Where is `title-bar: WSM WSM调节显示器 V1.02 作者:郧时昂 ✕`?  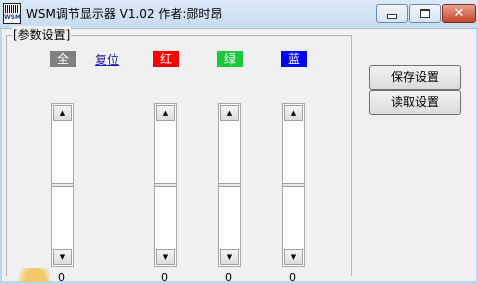
title-bar: WSM WSM调节显示器 V1.02 作者:郧时昂 ✕ is located at coordinates (239, 14).